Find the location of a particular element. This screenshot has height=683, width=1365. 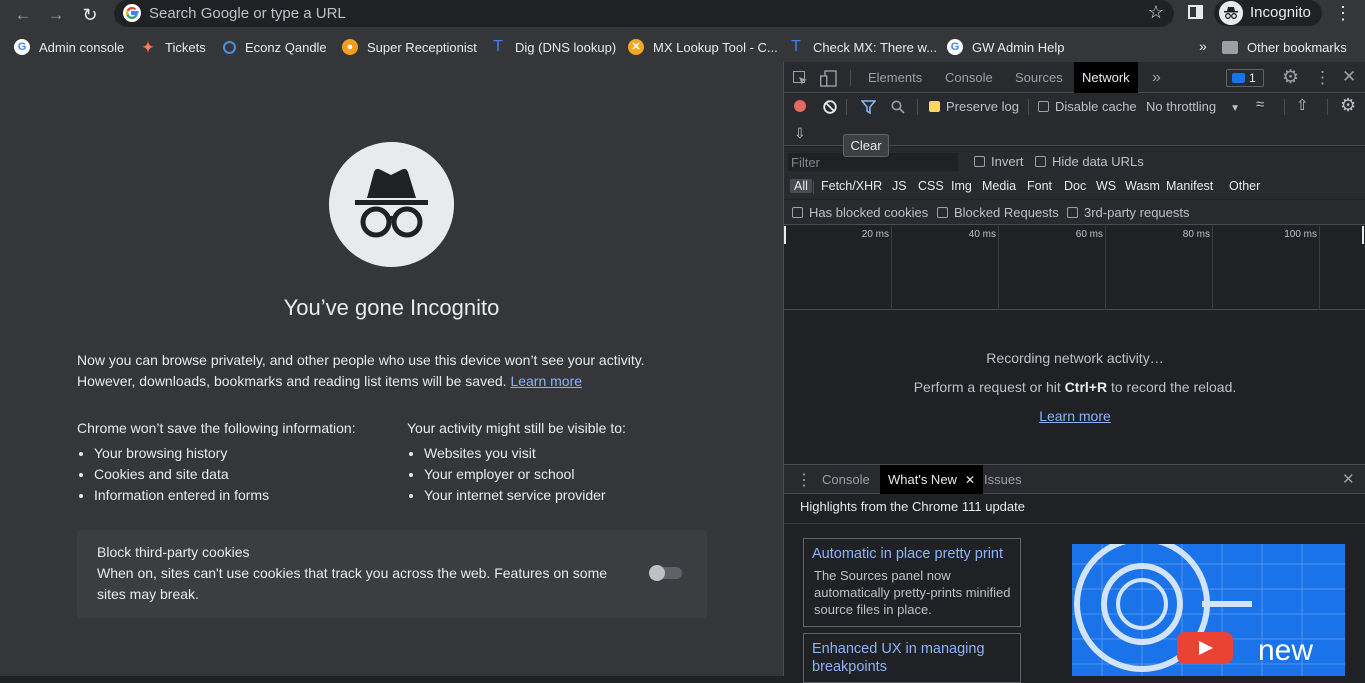

more-tabs-button: » is located at coordinates (1156, 77).